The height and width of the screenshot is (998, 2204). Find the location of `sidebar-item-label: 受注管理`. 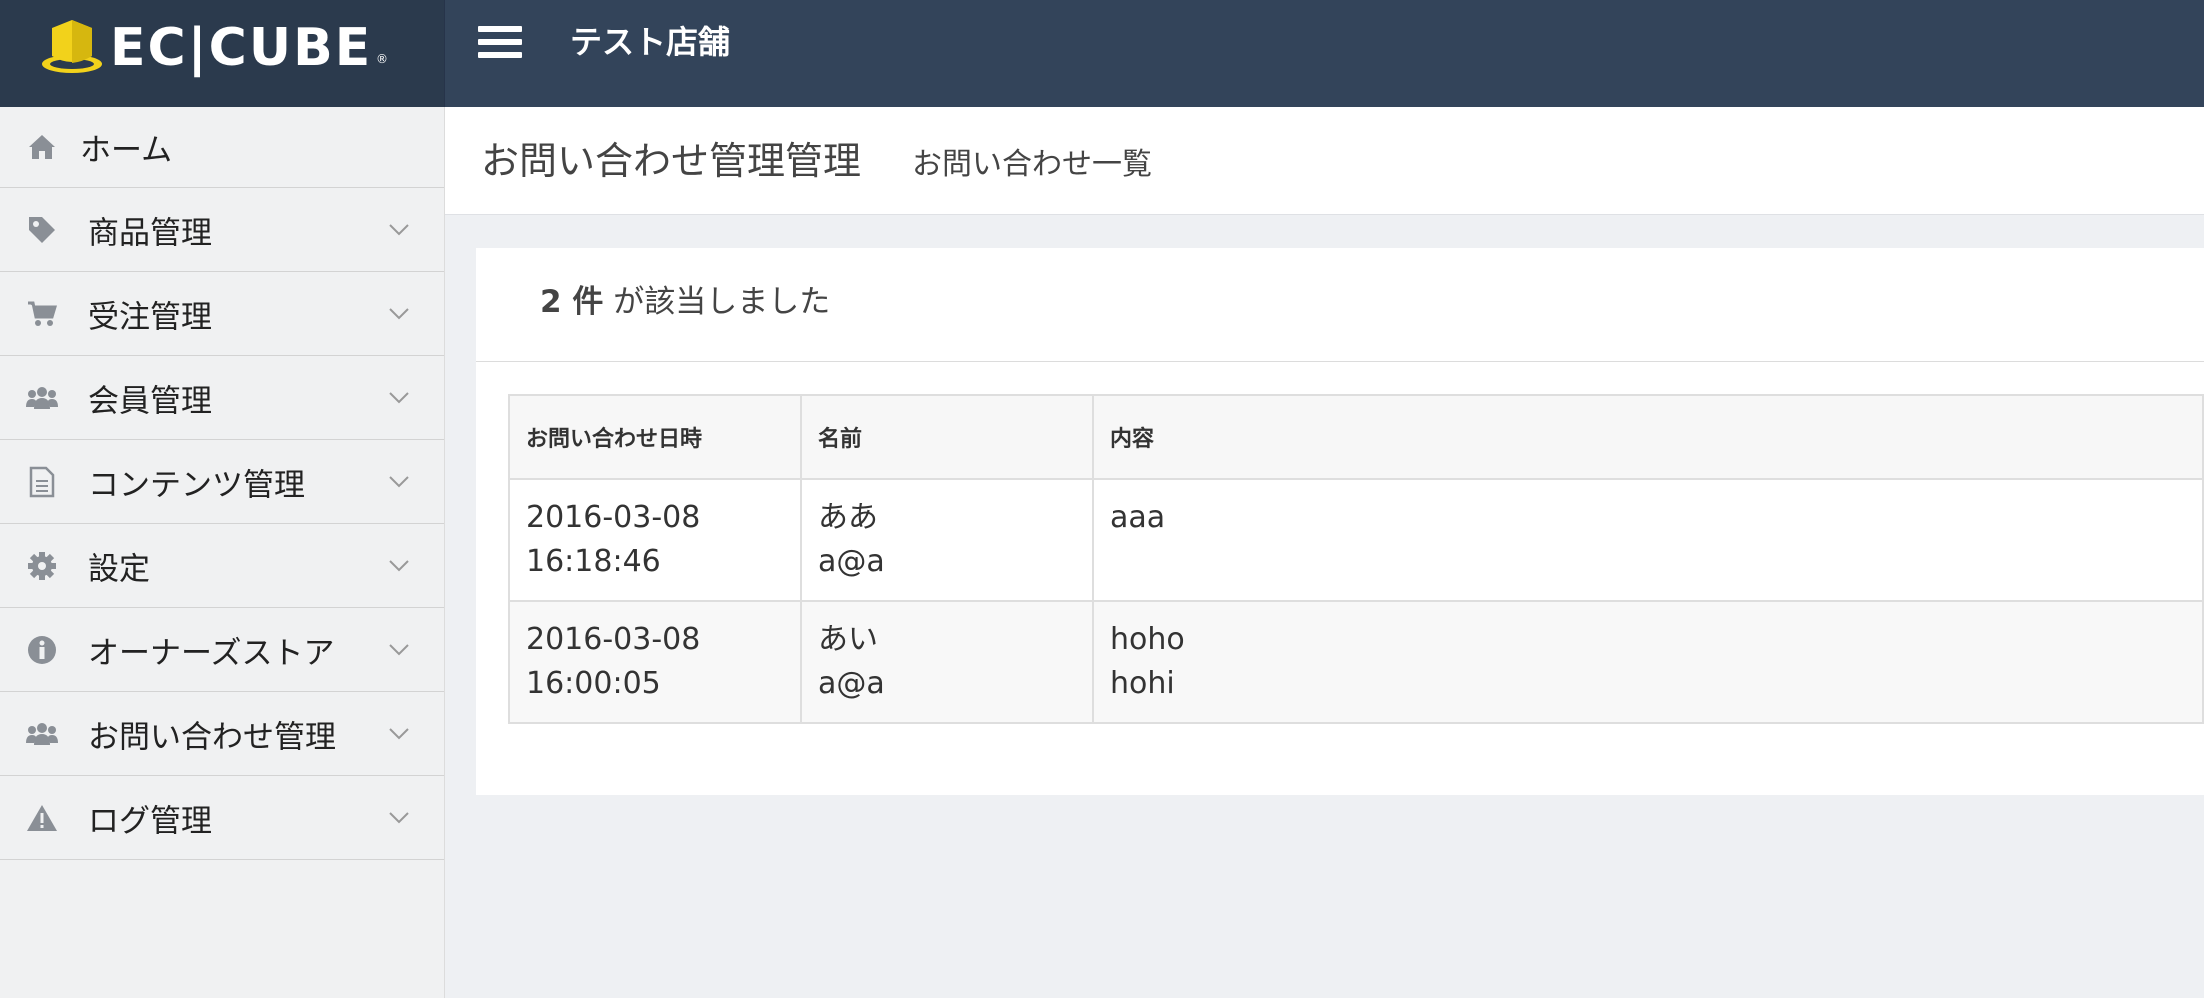

sidebar-item-label: 受注管理 is located at coordinates (150, 317).